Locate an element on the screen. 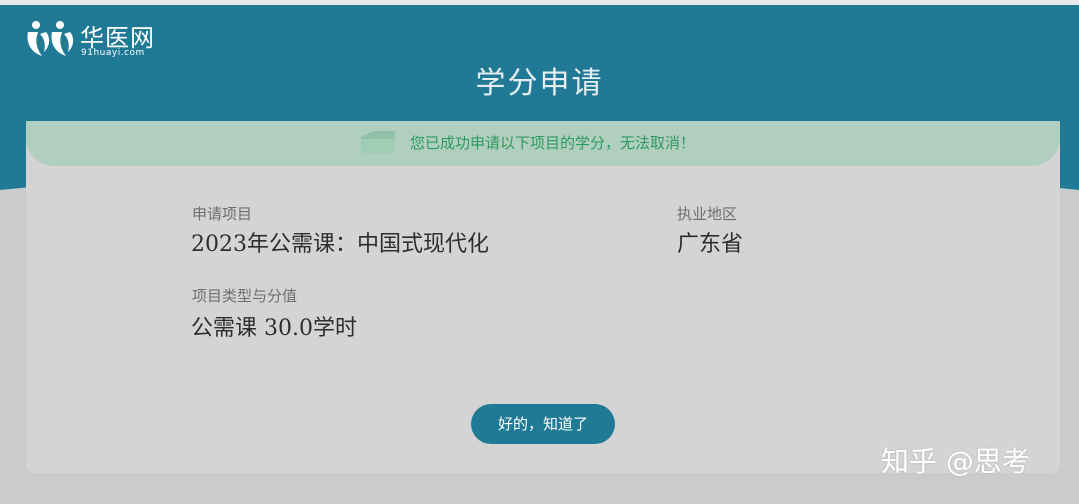 The image size is (1079, 504). type-credit-label: 项目类型与分值 is located at coordinates (245, 296).